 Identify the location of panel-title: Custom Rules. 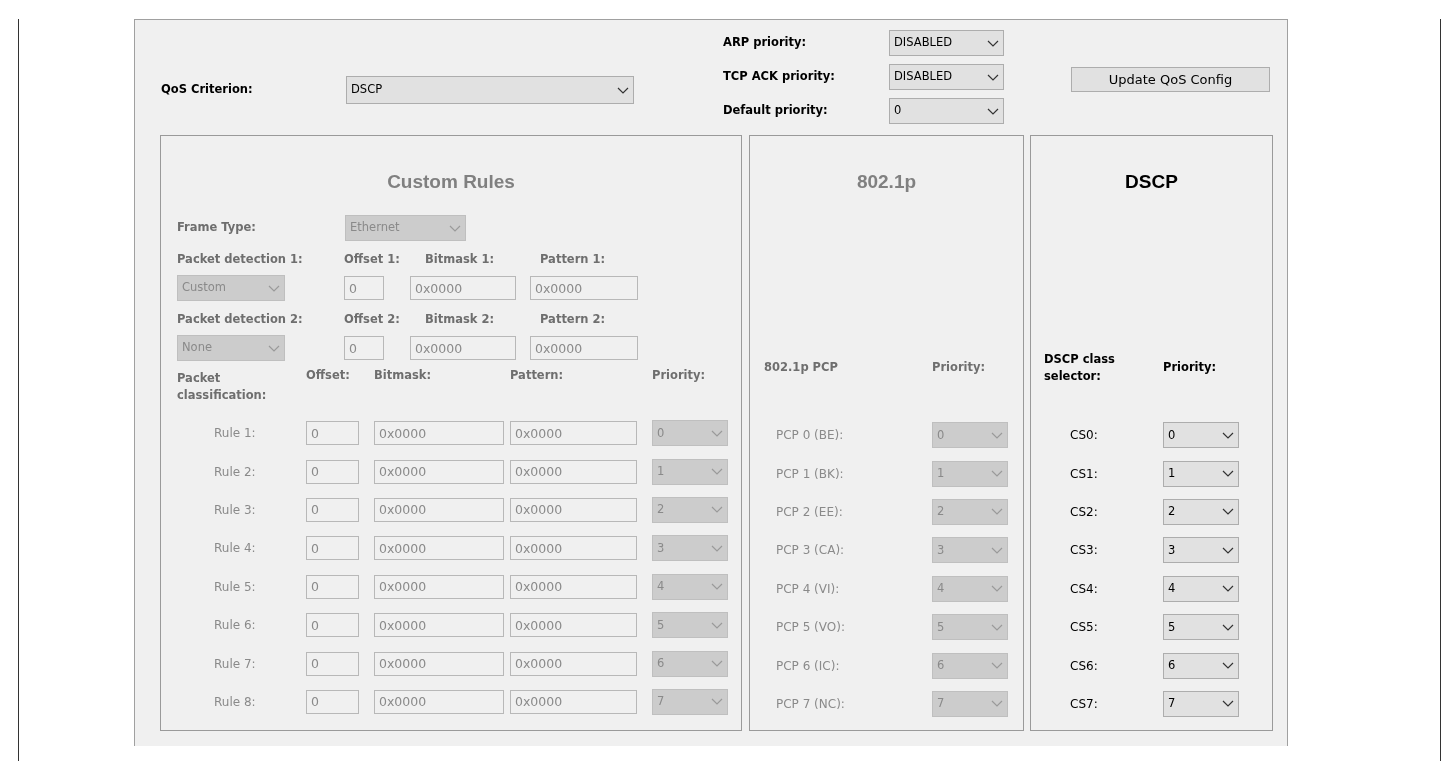
(451, 182).